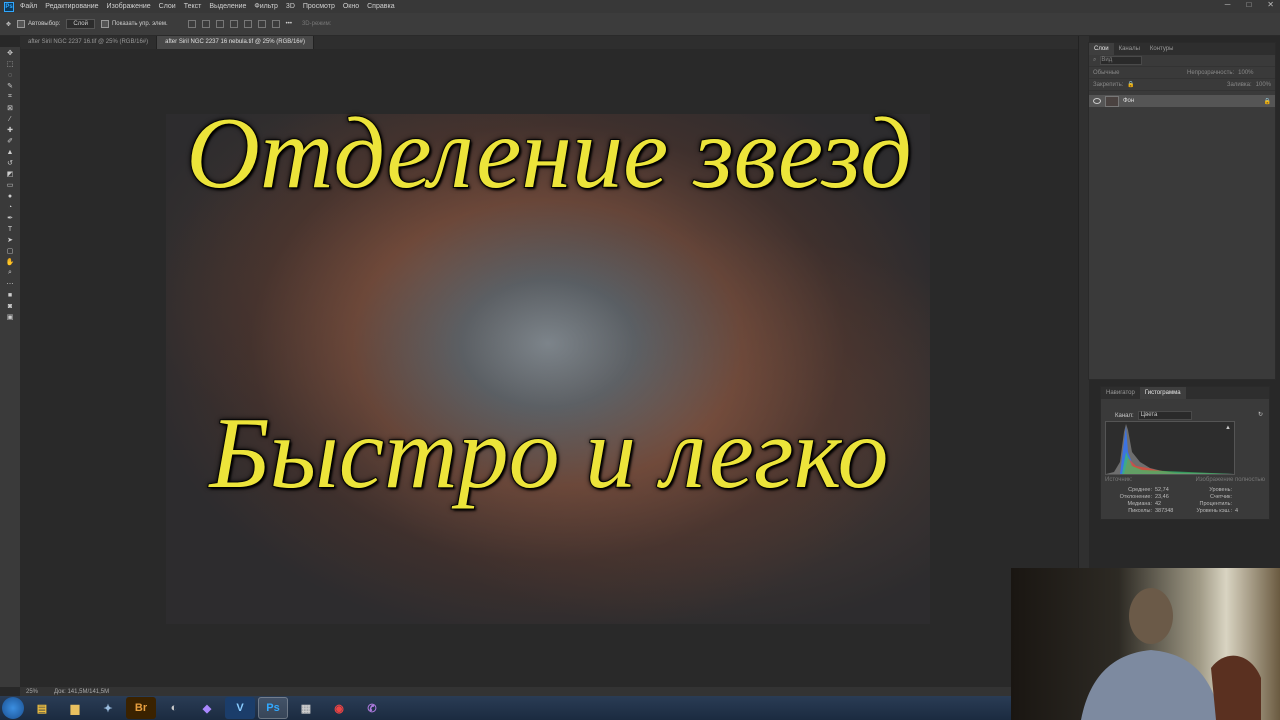 Image resolution: width=1280 pixels, height=720 pixels. What do you see at coordinates (10, 229) in the screenshot?
I see `type-tool-icon: T` at bounding box center [10, 229].